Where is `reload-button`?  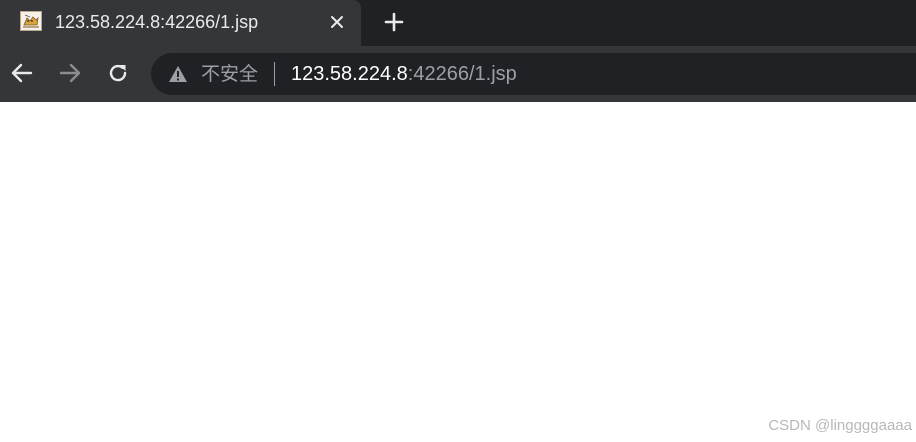 reload-button is located at coordinates (118, 73).